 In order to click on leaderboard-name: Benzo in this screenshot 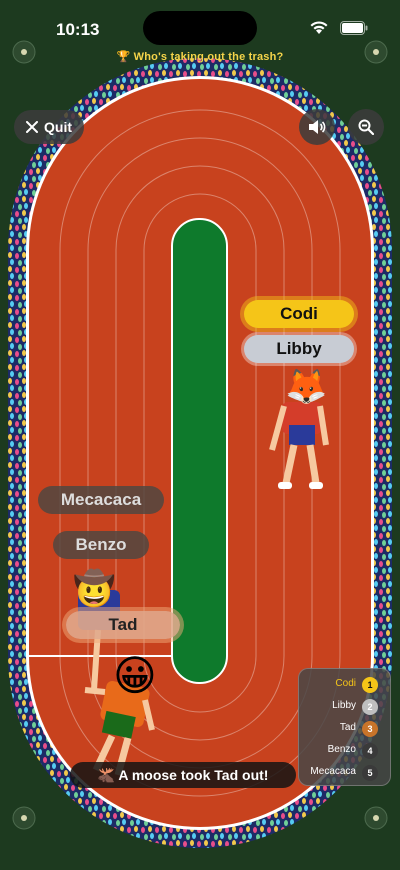, I will do `click(341, 749)`.